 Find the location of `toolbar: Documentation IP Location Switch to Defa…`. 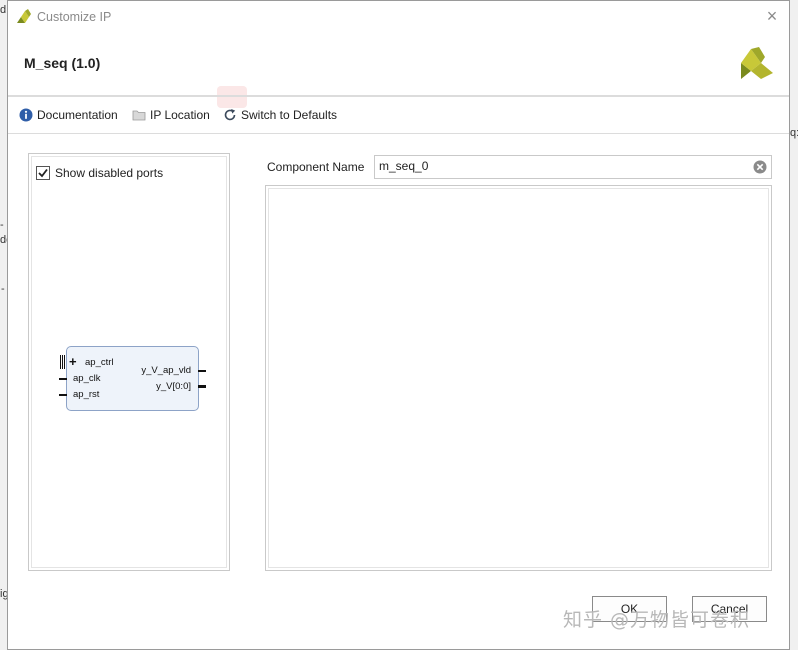

toolbar: Documentation IP Location Switch to Defa… is located at coordinates (398, 115).